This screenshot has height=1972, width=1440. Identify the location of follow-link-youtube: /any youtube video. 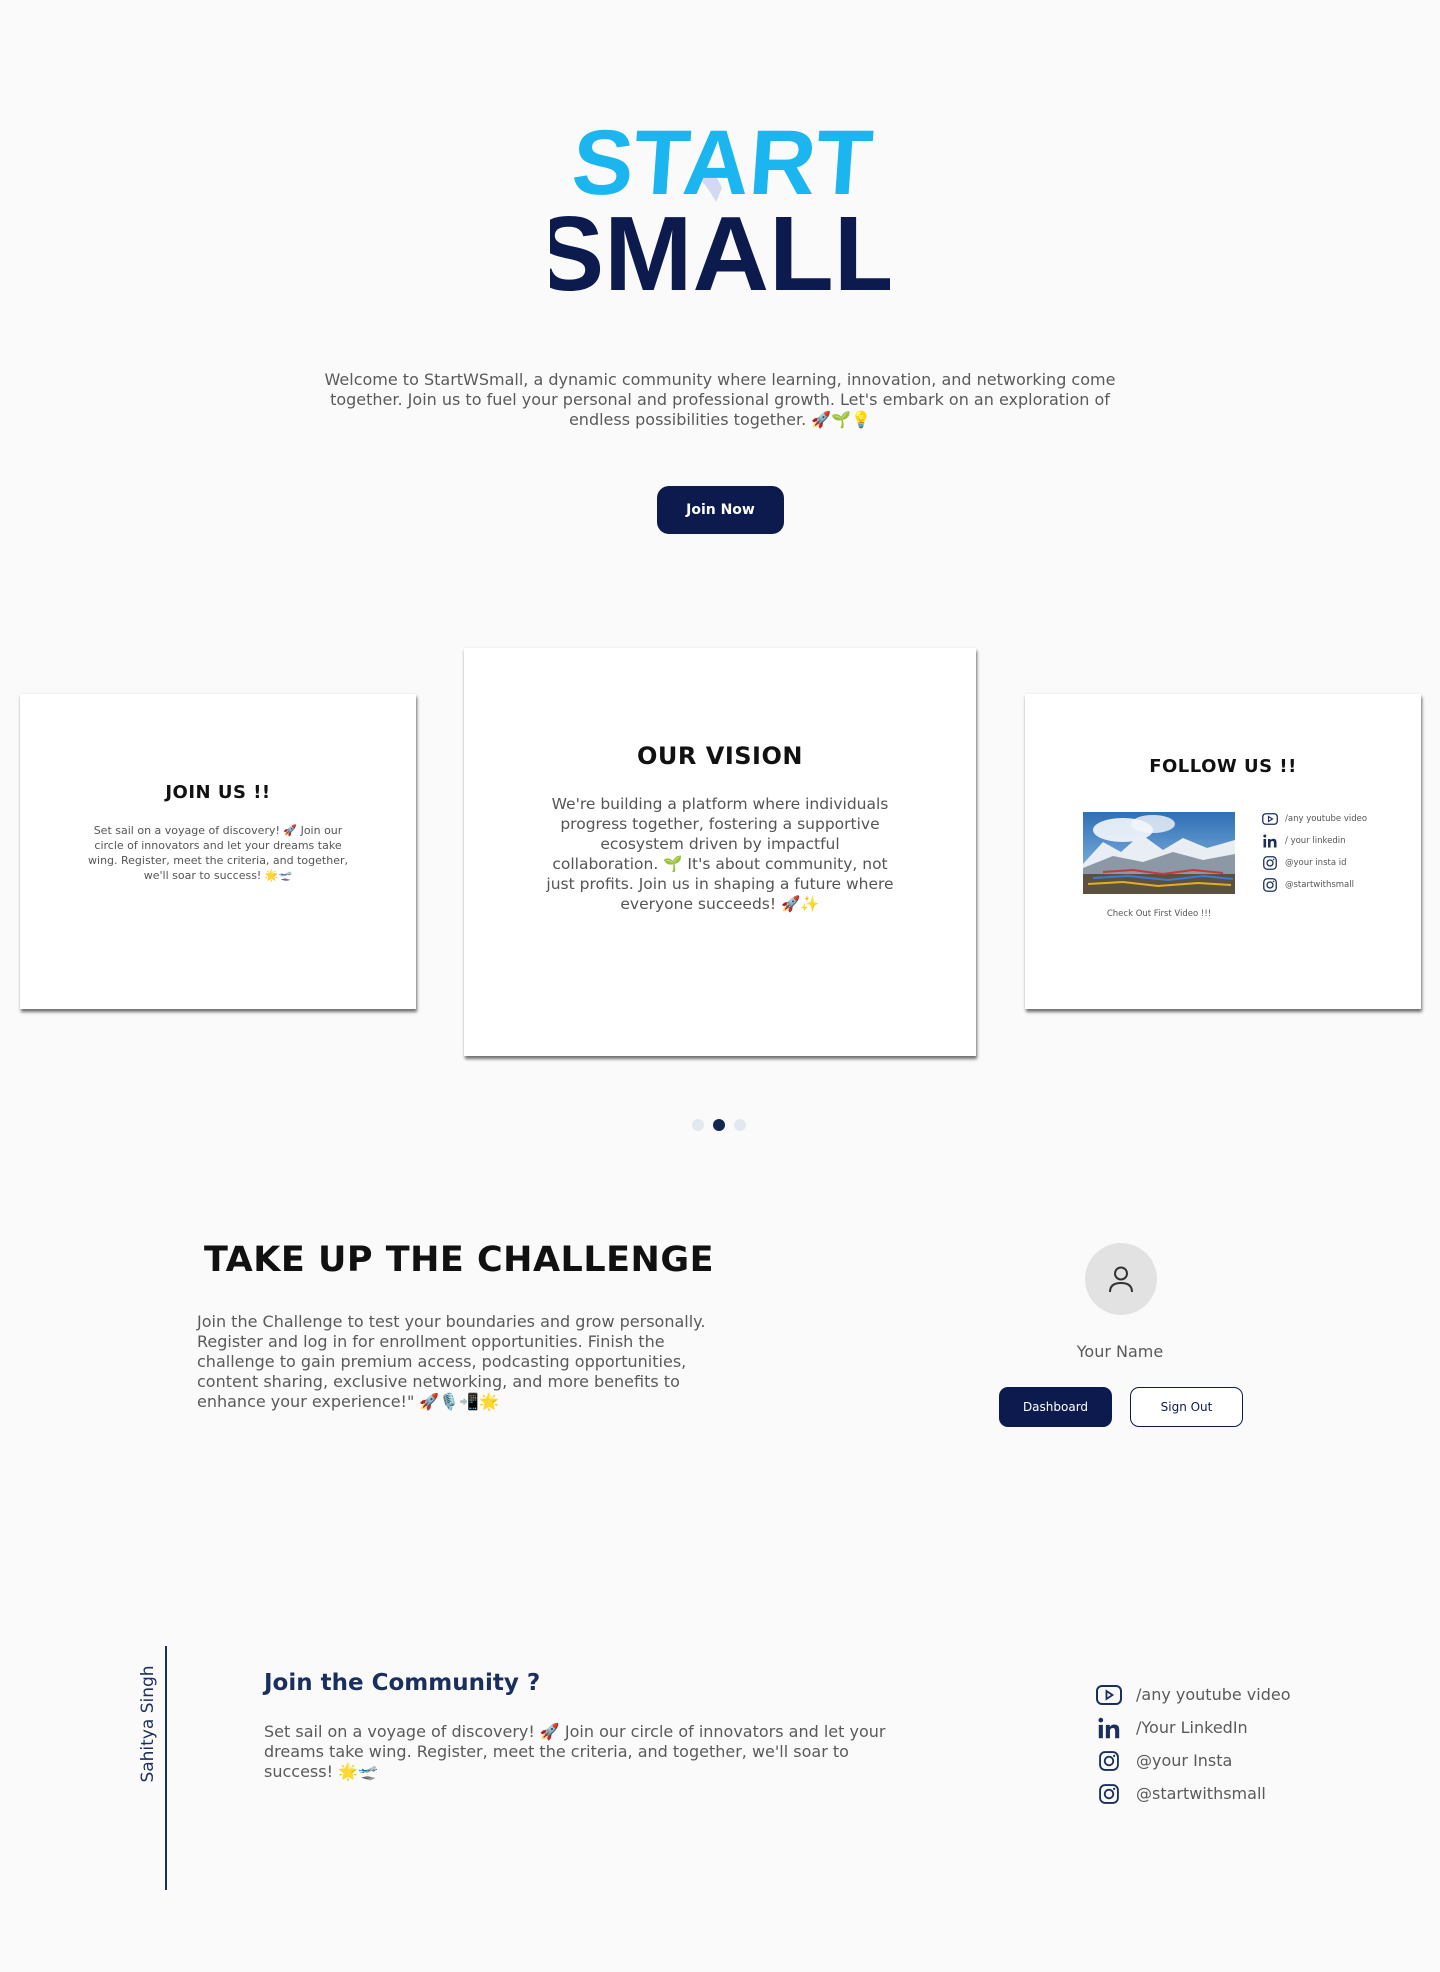
(1314, 819).